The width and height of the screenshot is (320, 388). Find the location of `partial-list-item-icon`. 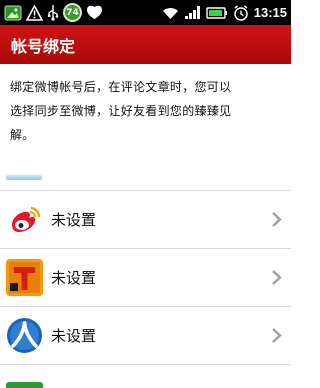

partial-list-item-icon is located at coordinates (24, 385).